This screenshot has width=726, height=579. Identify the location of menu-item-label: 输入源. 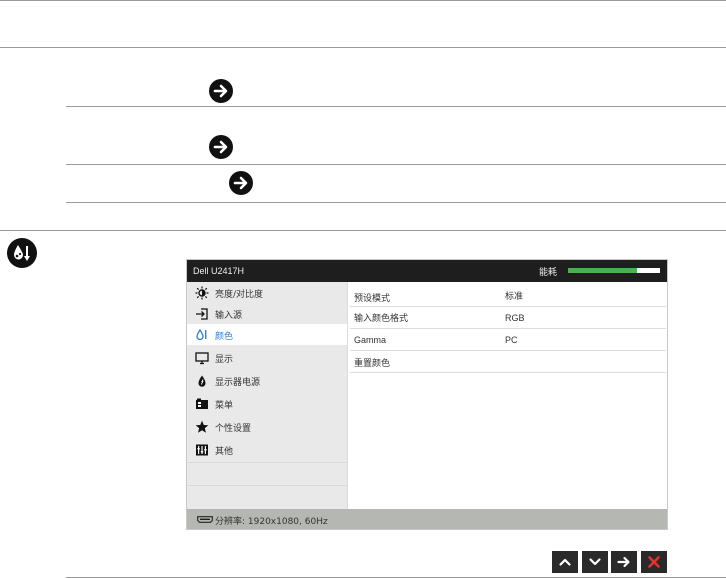
(229, 316).